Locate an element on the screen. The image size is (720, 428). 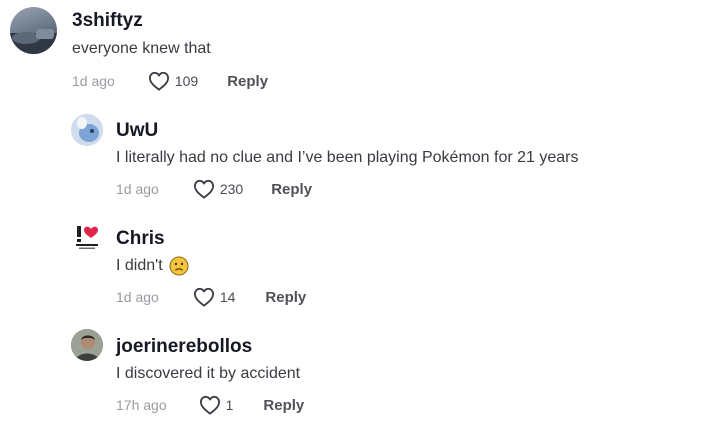
comment-username: Chris is located at coordinates (140, 239).